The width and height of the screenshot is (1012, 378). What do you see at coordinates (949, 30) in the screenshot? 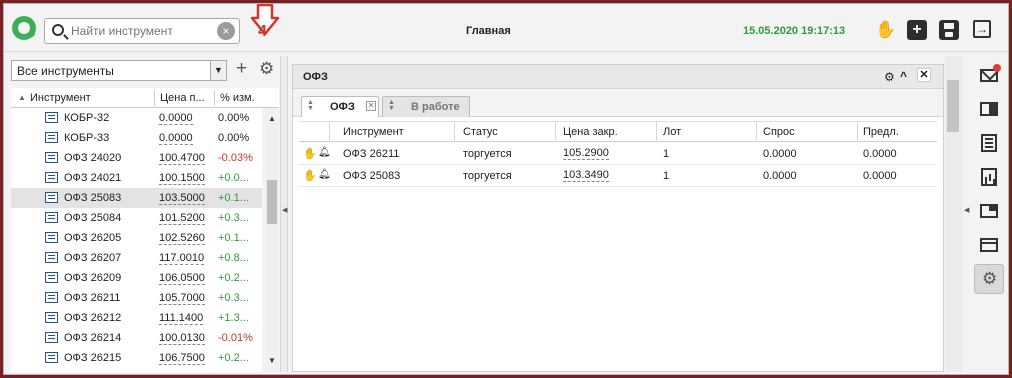
I see `save-button` at bounding box center [949, 30].